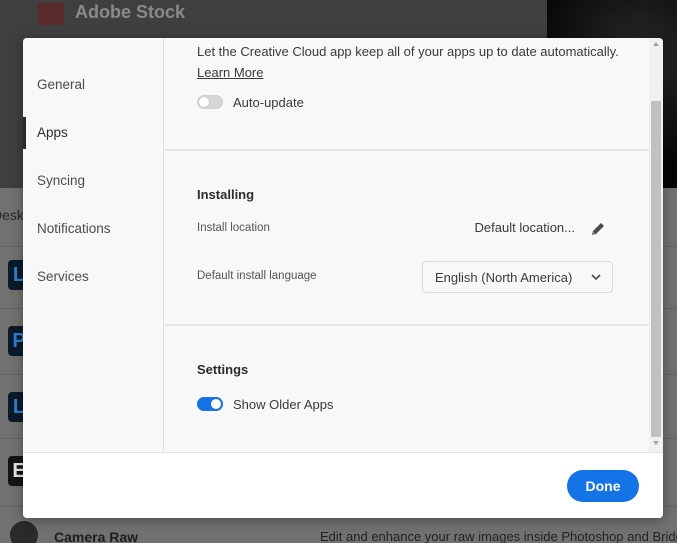 The width and height of the screenshot is (677, 543). What do you see at coordinates (656, 44) in the screenshot?
I see `scroll-up-arrow-icon` at bounding box center [656, 44].